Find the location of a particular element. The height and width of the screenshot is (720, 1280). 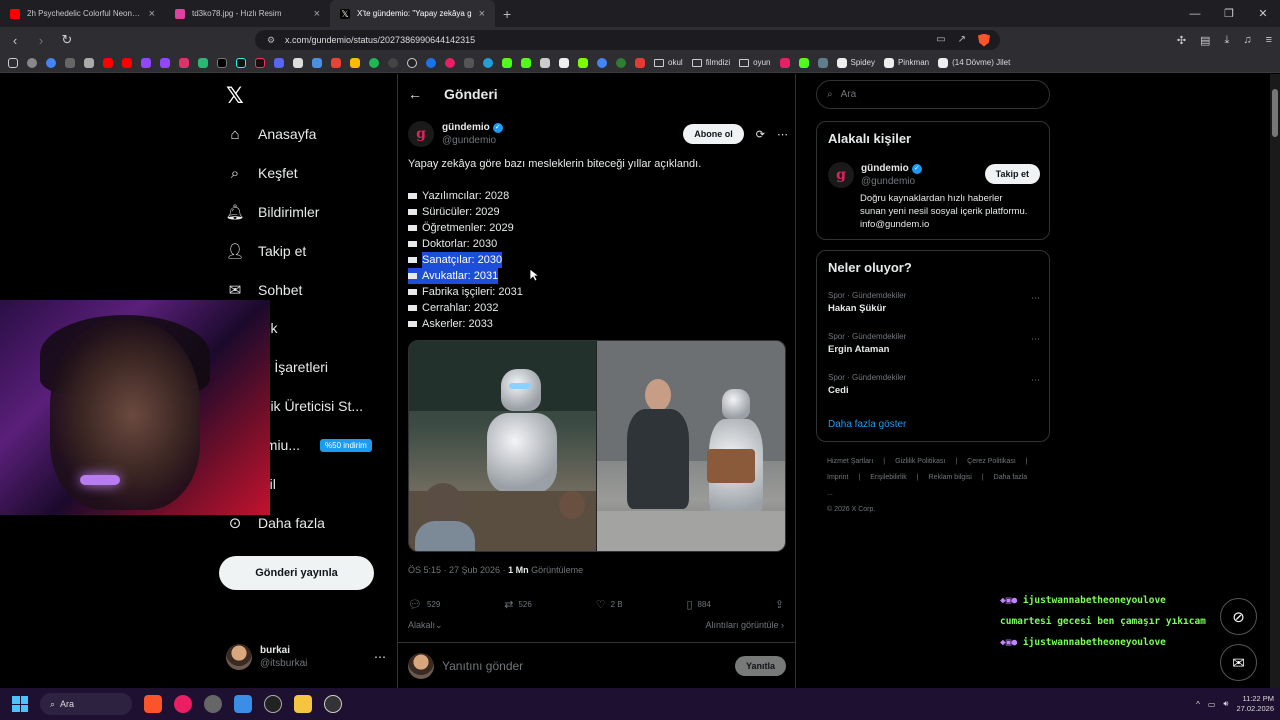

show-hidden-icons-icon: ^ is located at coordinates (1198, 704).